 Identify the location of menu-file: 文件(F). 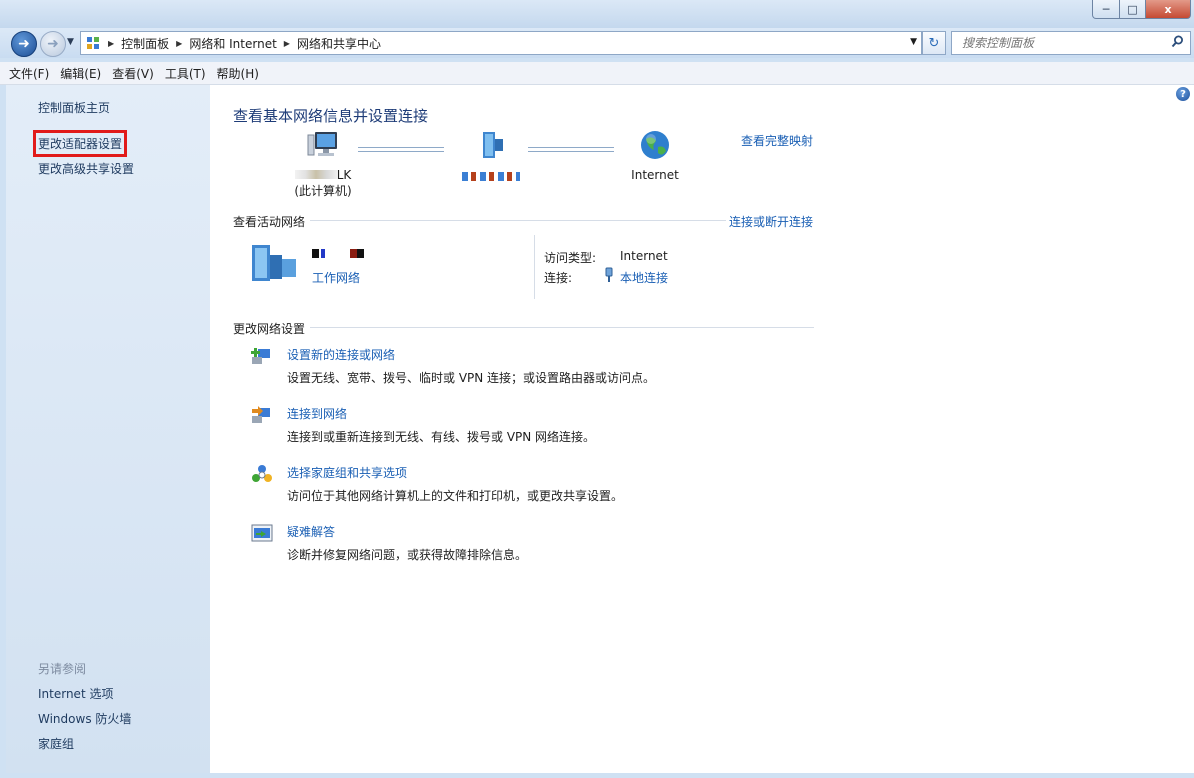
(29, 73).